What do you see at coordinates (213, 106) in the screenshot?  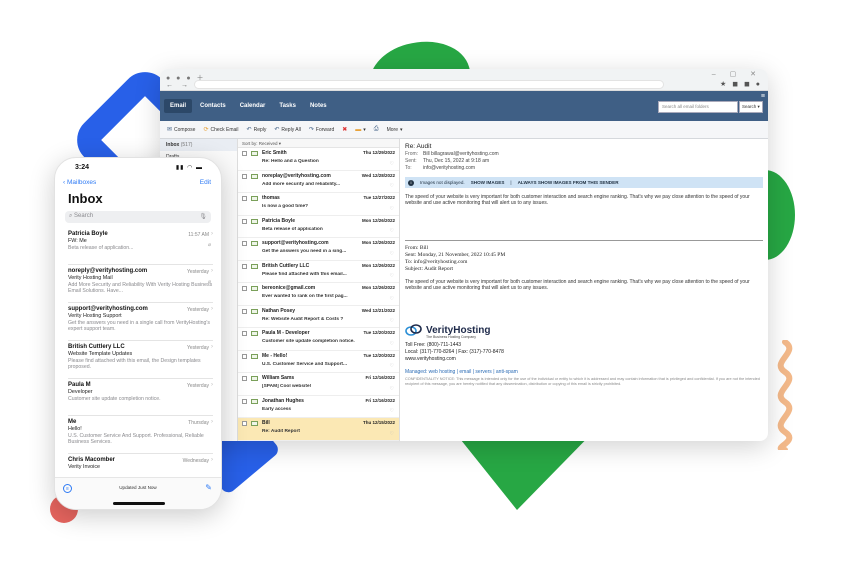 I see `tab-contacts: Contacts` at bounding box center [213, 106].